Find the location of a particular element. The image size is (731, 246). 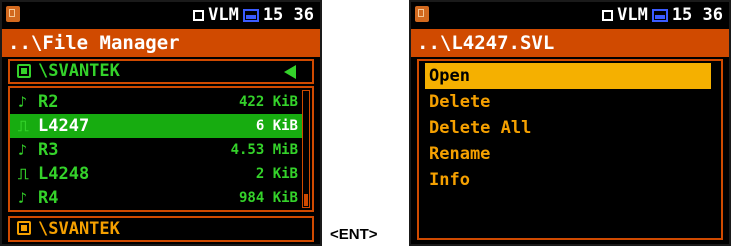

file-size: 6 KiB is located at coordinates (276, 126).